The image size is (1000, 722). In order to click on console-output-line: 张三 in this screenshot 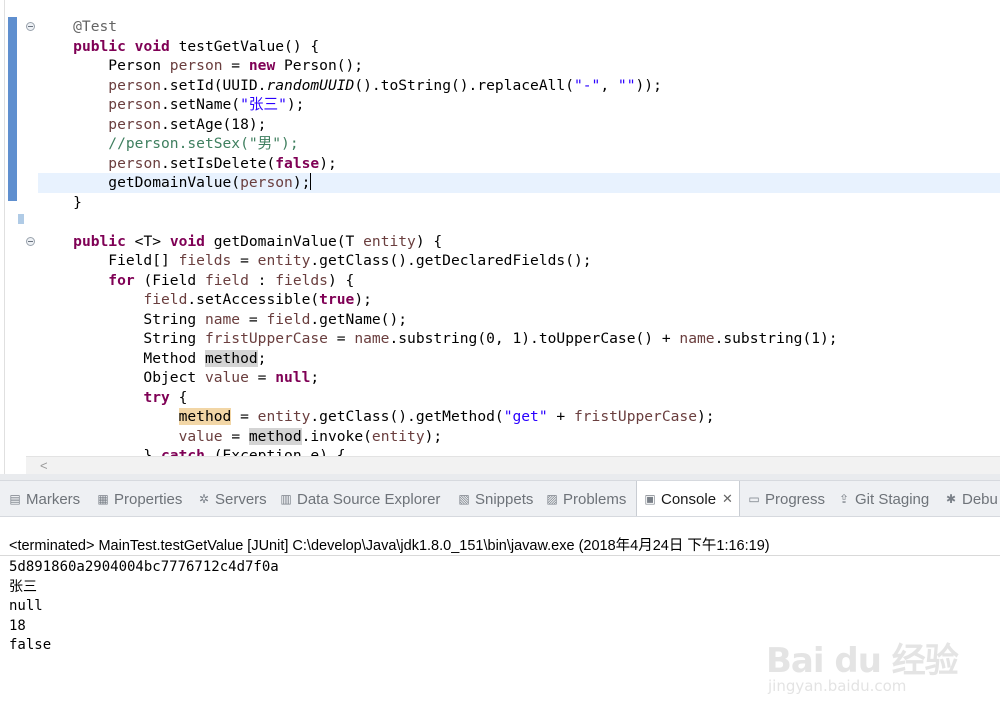, I will do `click(23, 586)`.